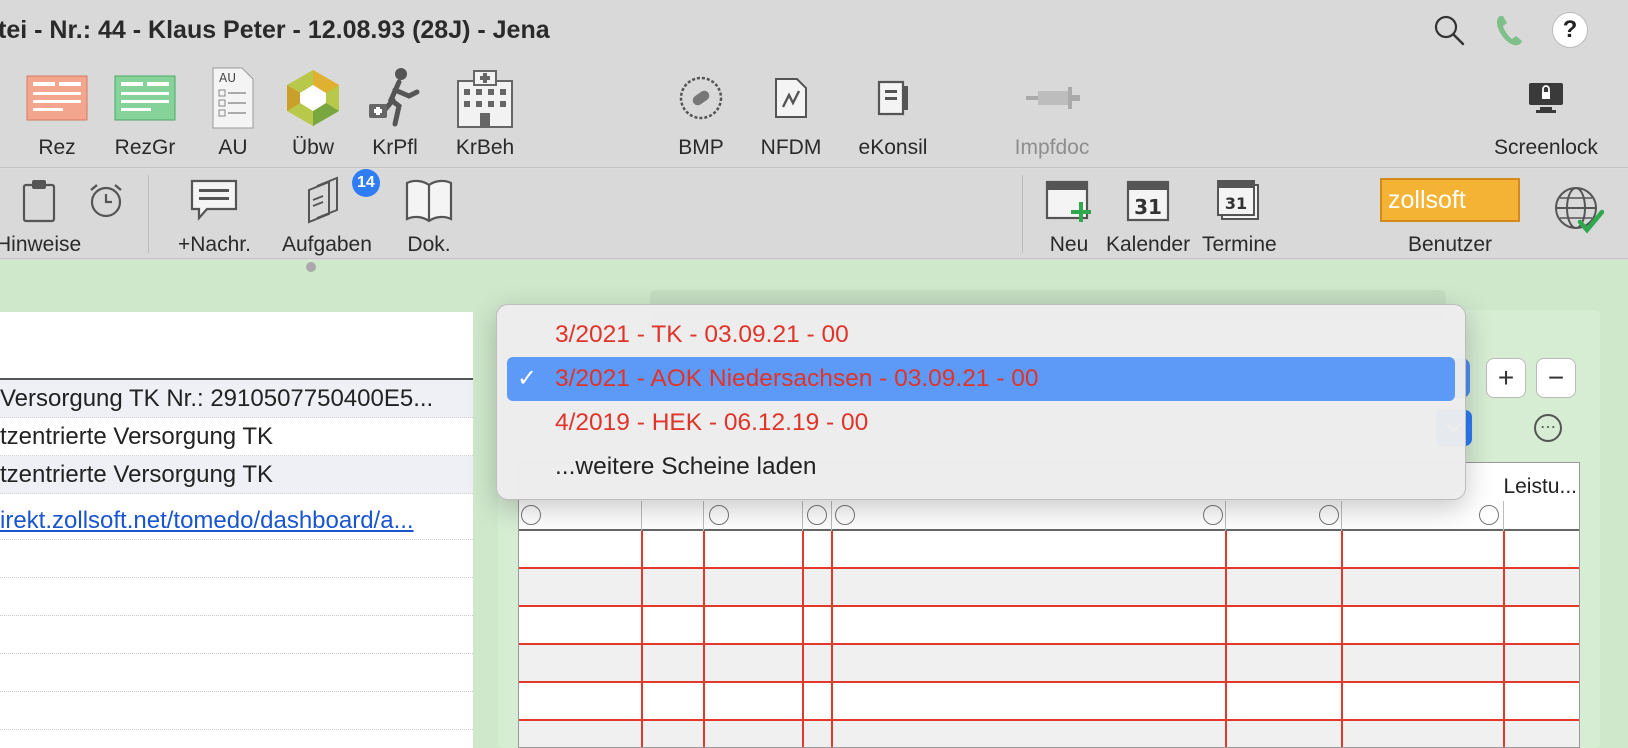 The image size is (1628, 748). Describe the element at coordinates (40, 215) in the screenshot. I see `hinweise-button: Hinweise` at that location.